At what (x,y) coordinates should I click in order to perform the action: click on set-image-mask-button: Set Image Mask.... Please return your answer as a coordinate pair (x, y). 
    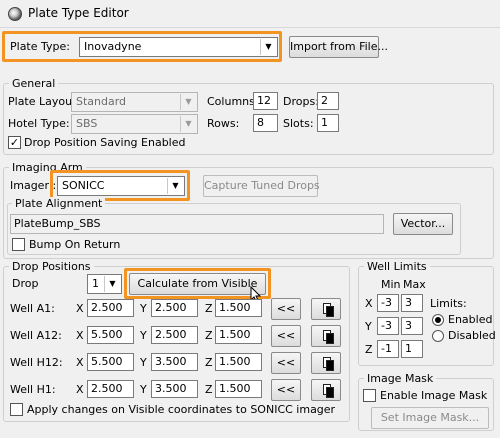
    Looking at the image, I should click on (430, 418).